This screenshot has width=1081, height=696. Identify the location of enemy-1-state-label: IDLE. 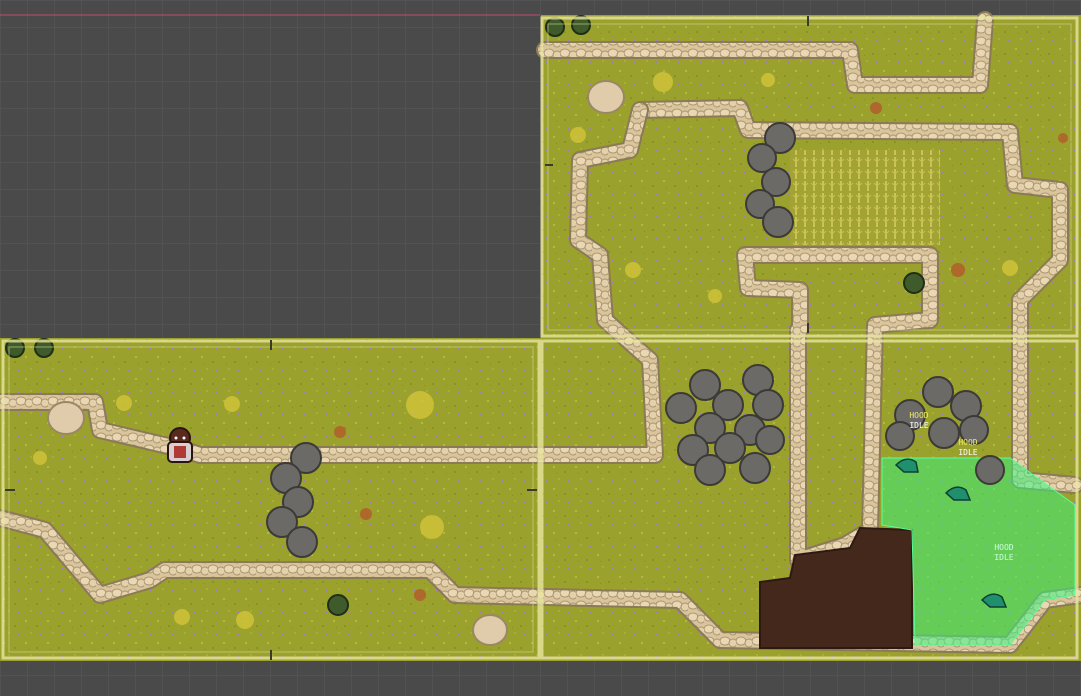
(918, 425).